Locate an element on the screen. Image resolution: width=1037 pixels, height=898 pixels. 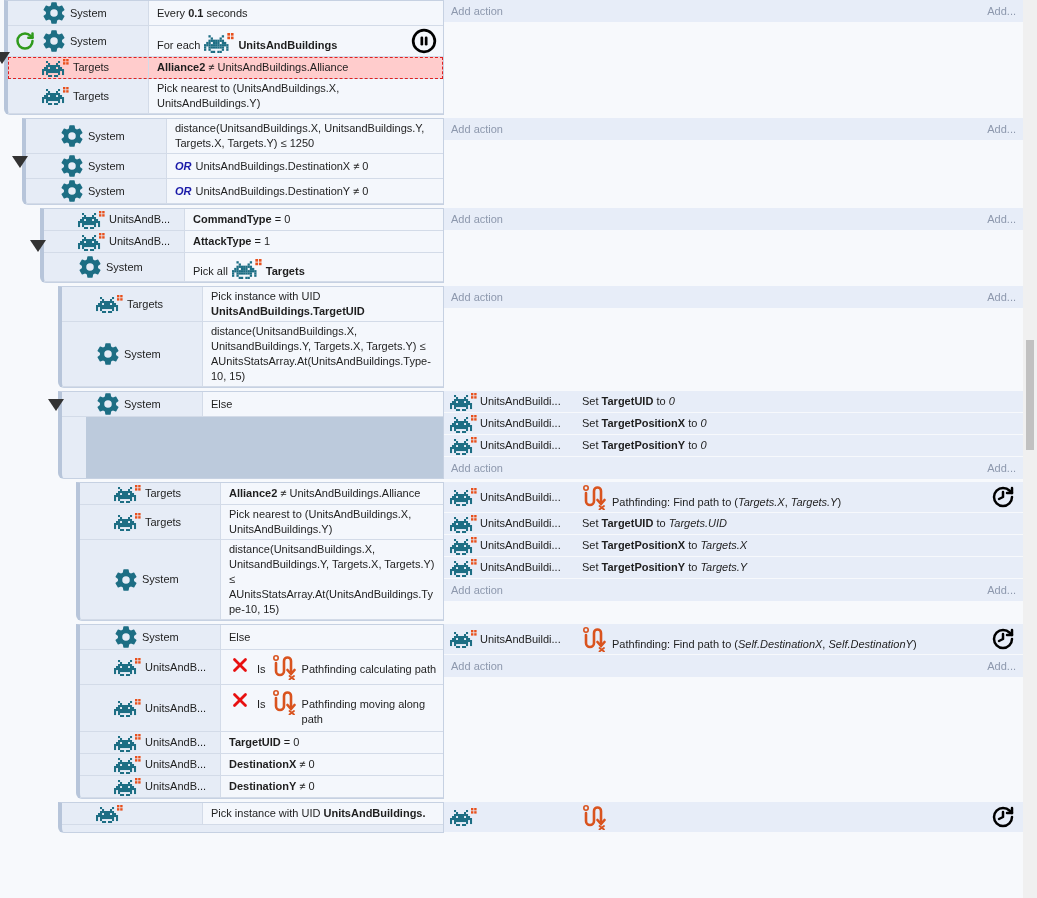
action-row: UnitsAndBuildi... Set TargetPositionY to Targets.Y is located at coordinates (733, 568).